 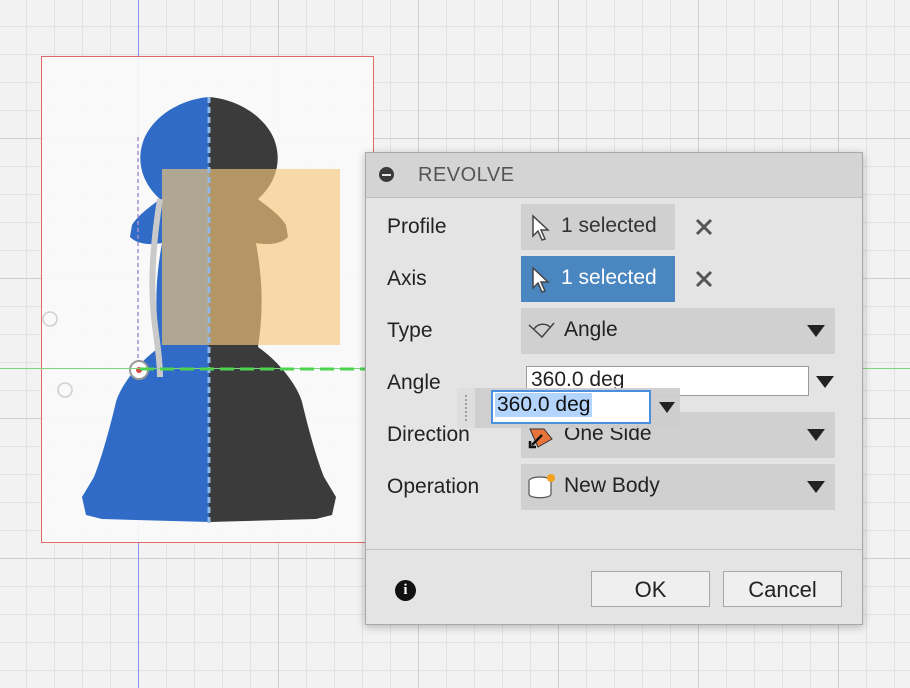 I want to click on profile-highlight, so click(x=251, y=257).